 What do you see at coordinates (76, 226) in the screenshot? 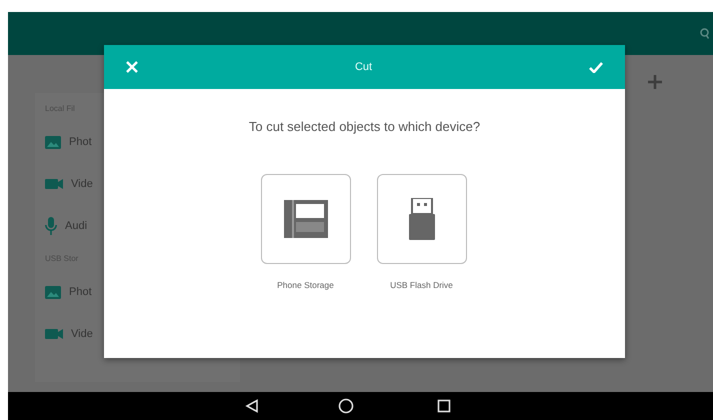
I see `sidebar-item: Audi` at bounding box center [76, 226].